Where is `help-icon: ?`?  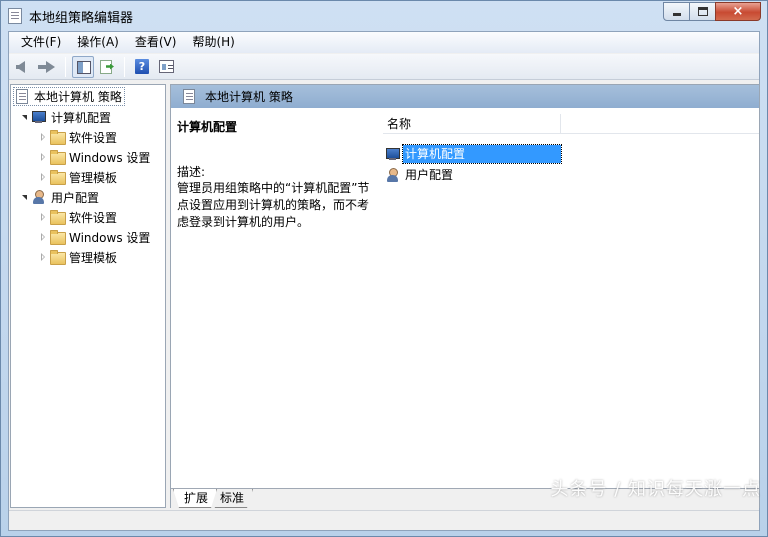
help-icon: ? is located at coordinates (142, 66).